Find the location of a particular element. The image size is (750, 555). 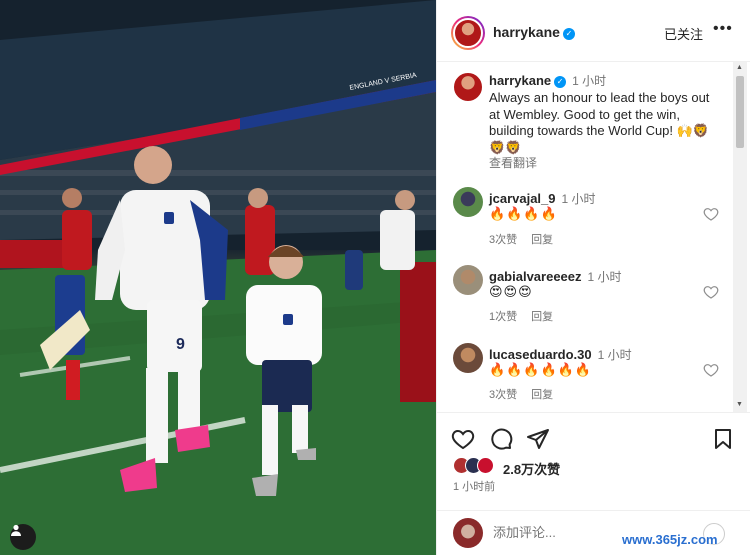

post-header: harrykane ✓ 已关注 ••• is located at coordinates (593, 31).